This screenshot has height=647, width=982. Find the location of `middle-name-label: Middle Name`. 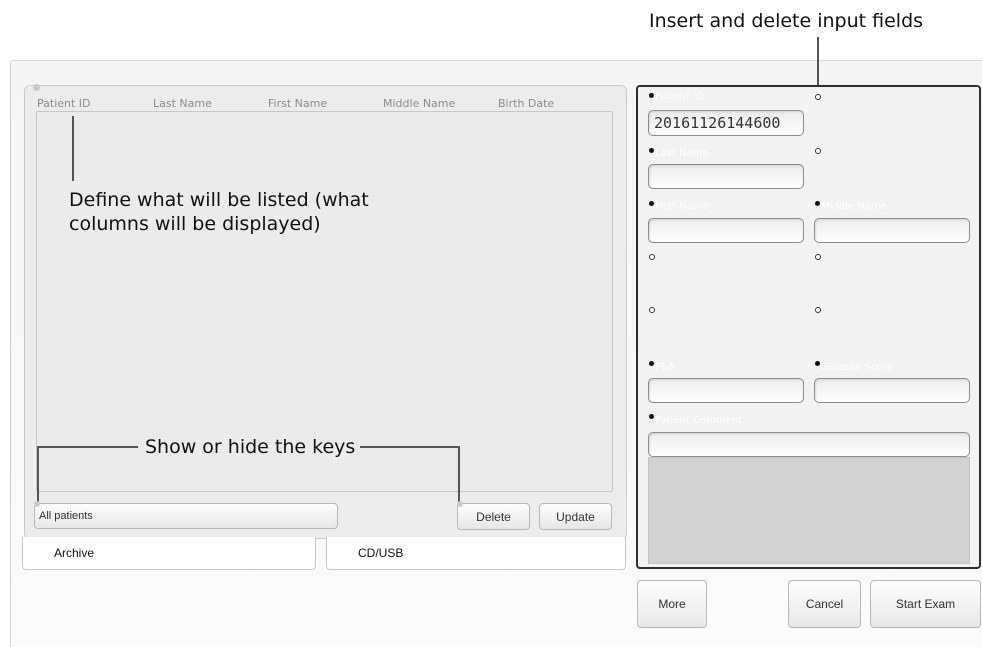

middle-name-label: Middle Name is located at coordinates (854, 206).